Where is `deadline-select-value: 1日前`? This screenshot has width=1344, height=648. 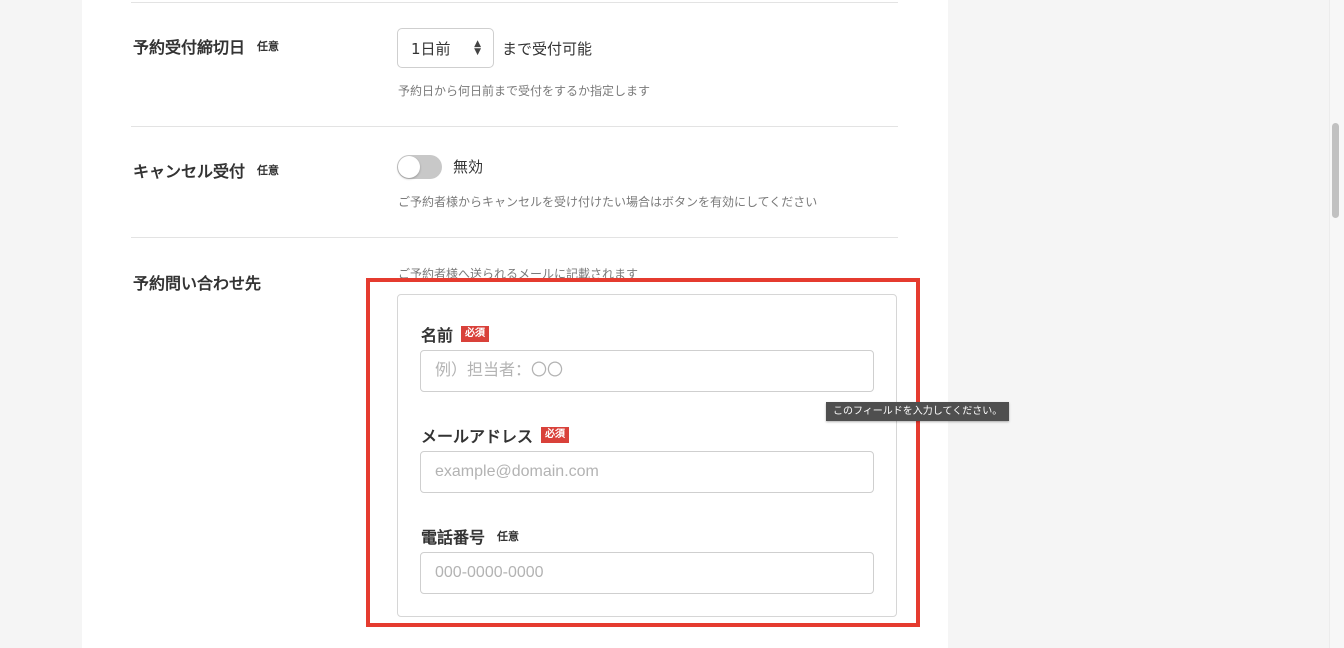 deadline-select-value: 1日前 is located at coordinates (431, 48).